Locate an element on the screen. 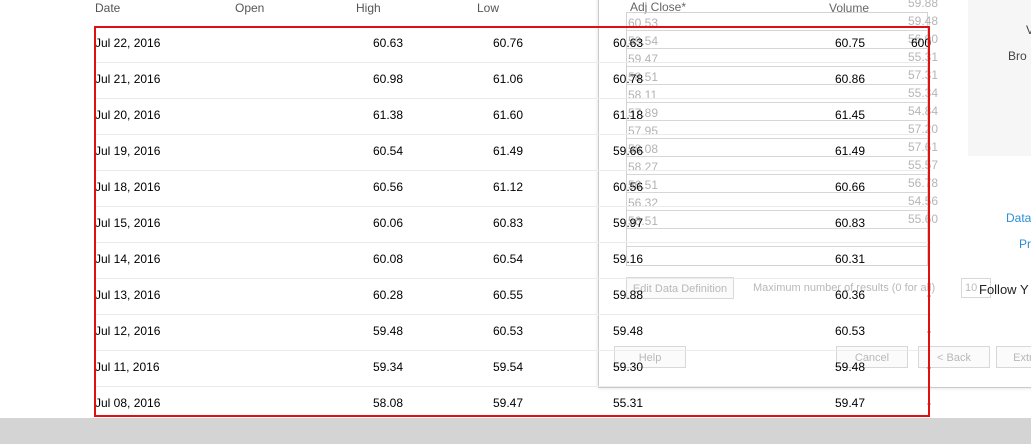 The height and width of the screenshot is (444, 1031). cell-adj: 59.47 is located at coordinates (849, 403).